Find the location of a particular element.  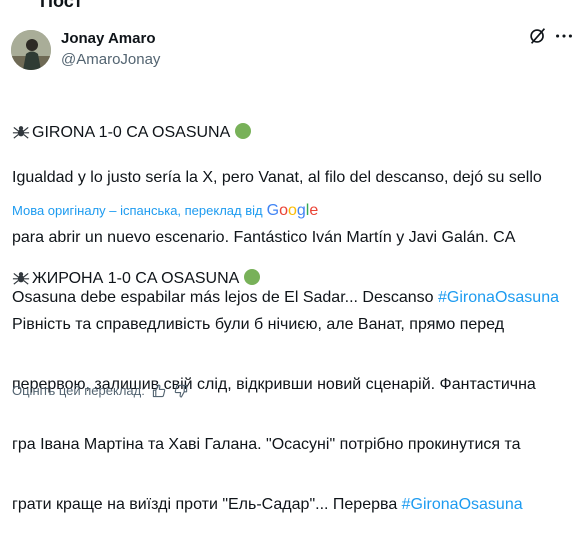

translation-rating: Оцініть цей переклад: is located at coordinates (100, 391).